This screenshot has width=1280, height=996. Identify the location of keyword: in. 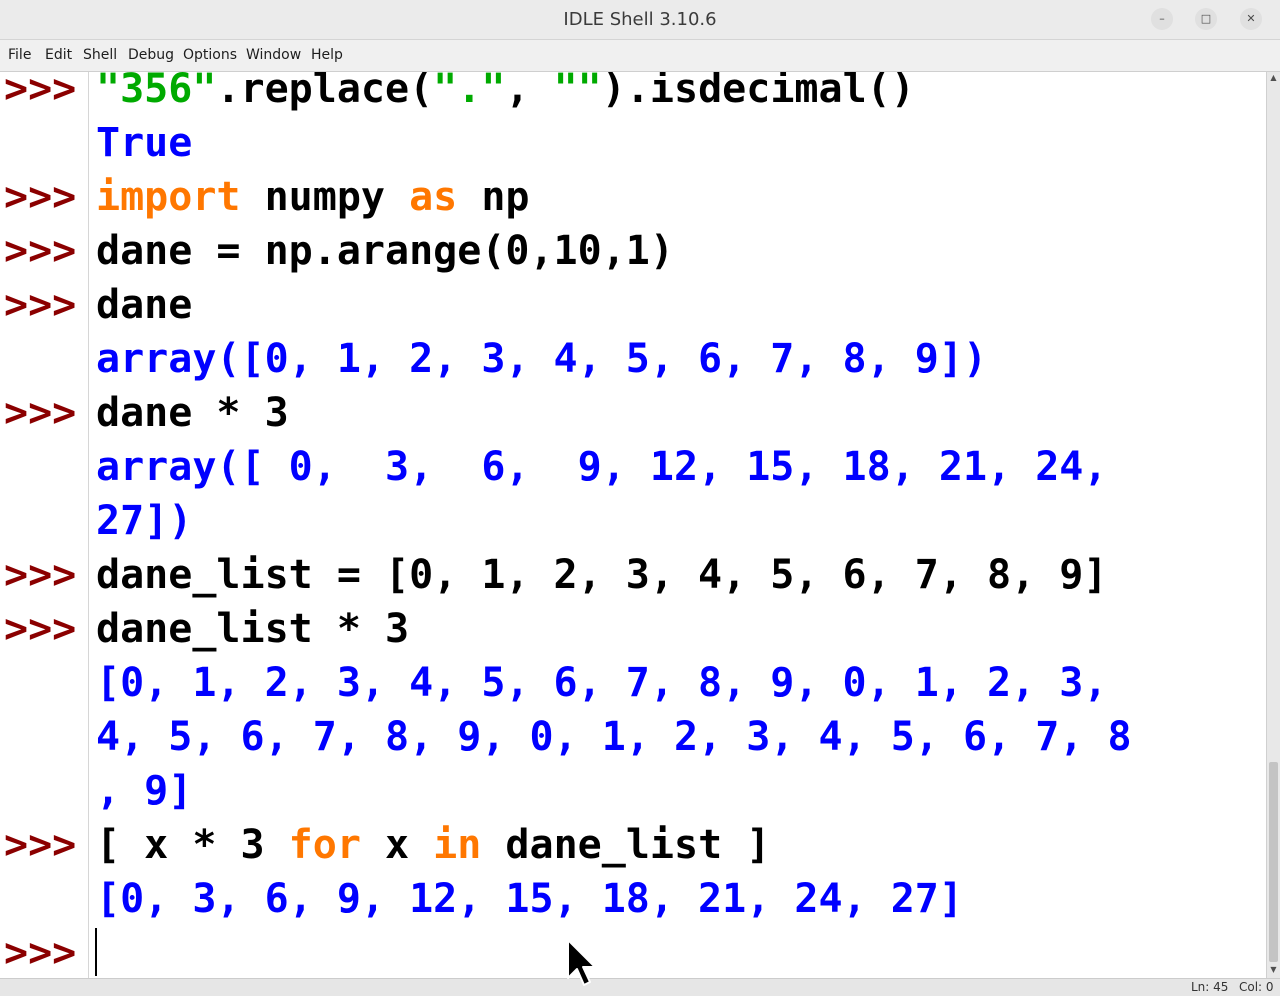
(457, 845).